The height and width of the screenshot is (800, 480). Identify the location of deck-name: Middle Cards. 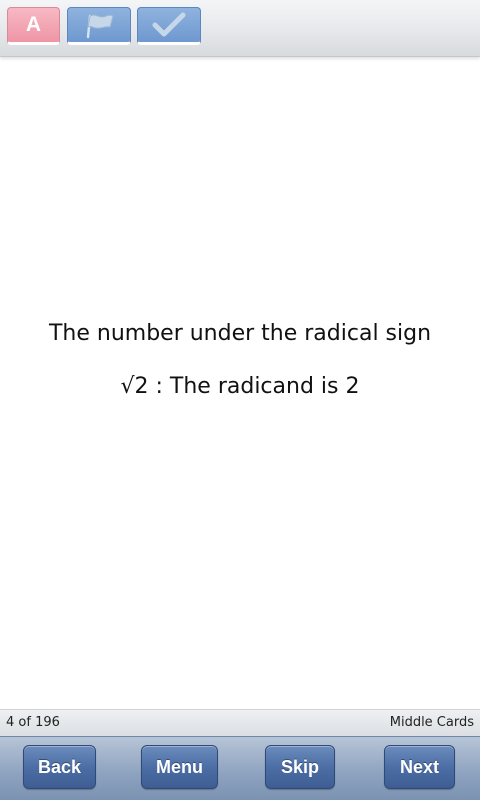
(431, 722).